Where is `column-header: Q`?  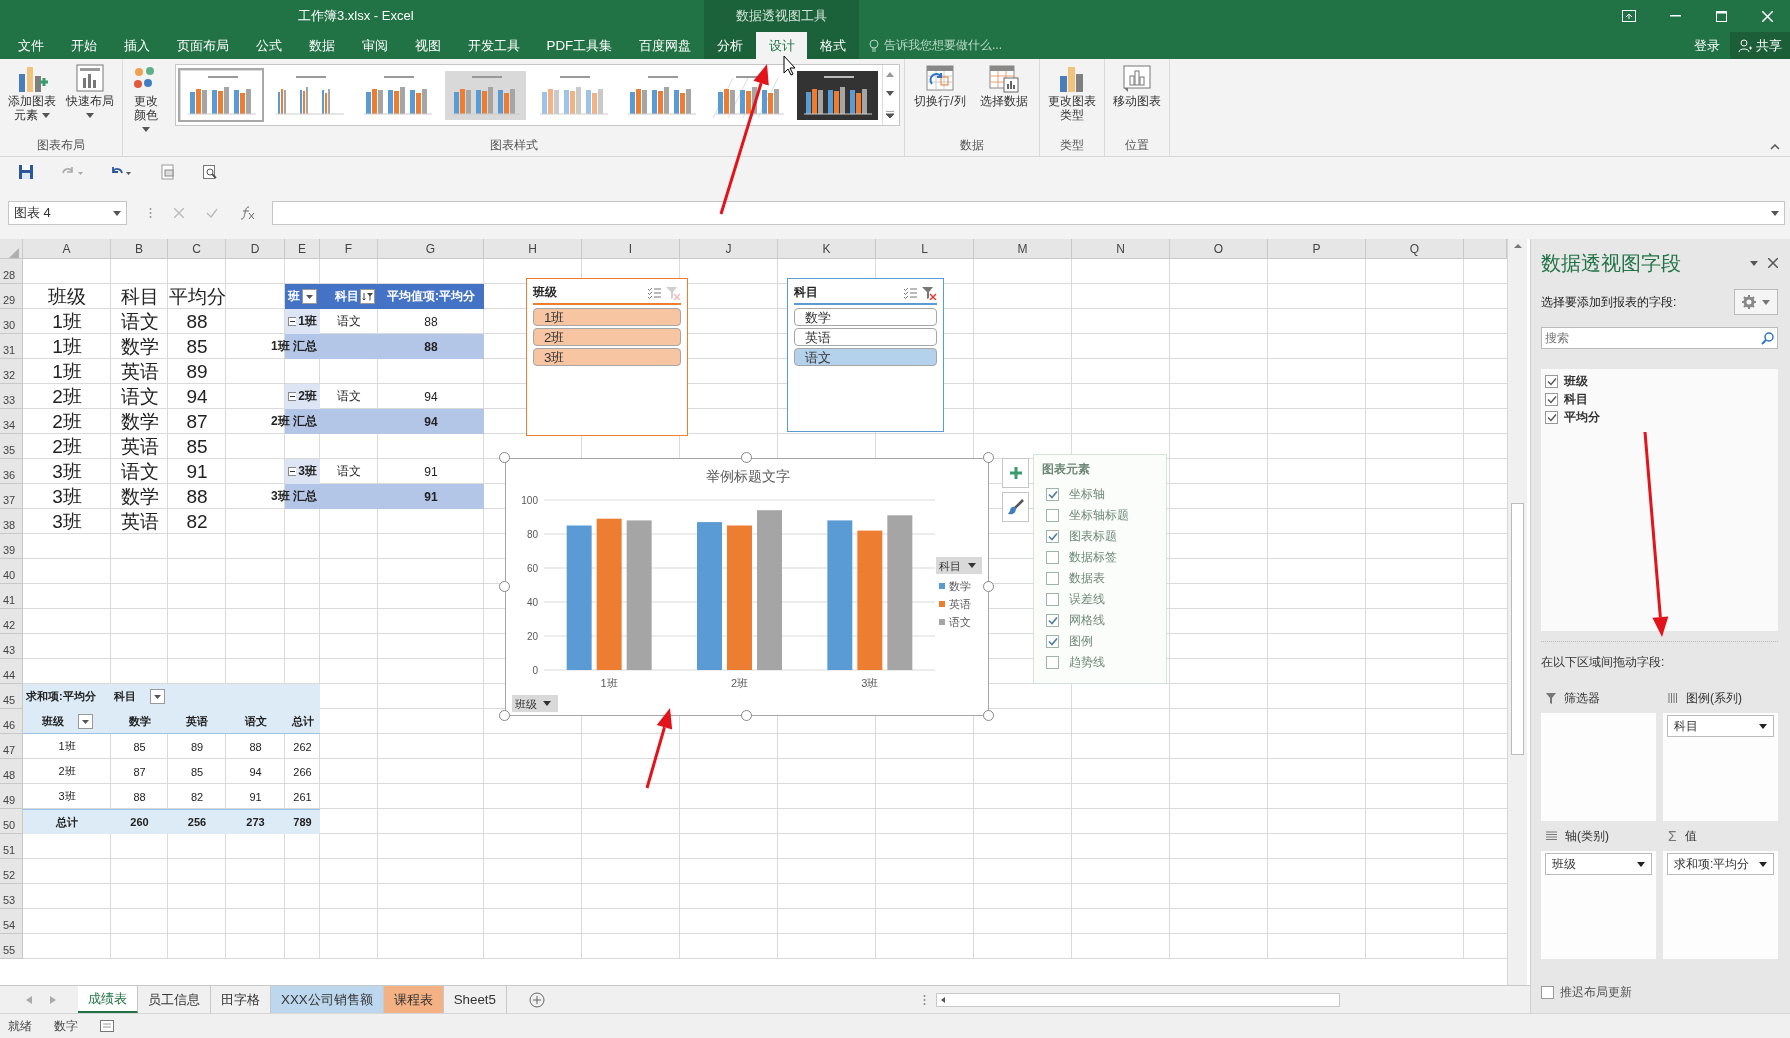 column-header: Q is located at coordinates (1415, 249).